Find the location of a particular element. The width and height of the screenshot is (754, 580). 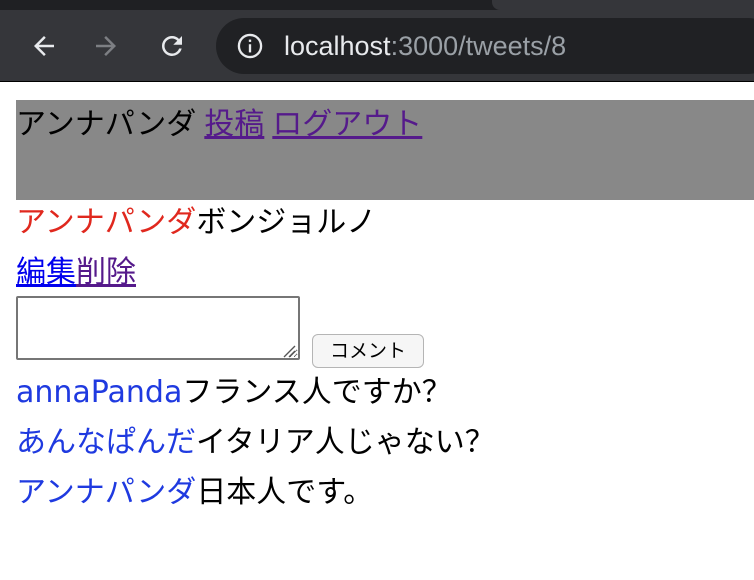

comment-user: annaPanda is located at coordinates (99, 392).